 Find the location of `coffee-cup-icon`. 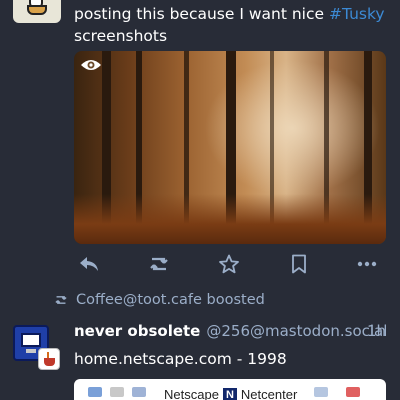

coffee-cup-icon is located at coordinates (49, 362).